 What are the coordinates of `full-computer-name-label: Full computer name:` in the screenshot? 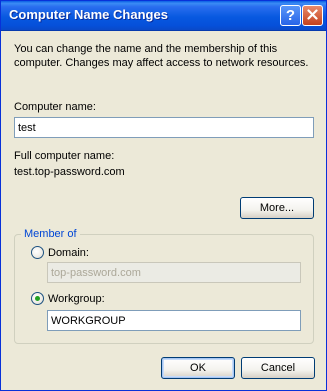 It's located at (64, 156).